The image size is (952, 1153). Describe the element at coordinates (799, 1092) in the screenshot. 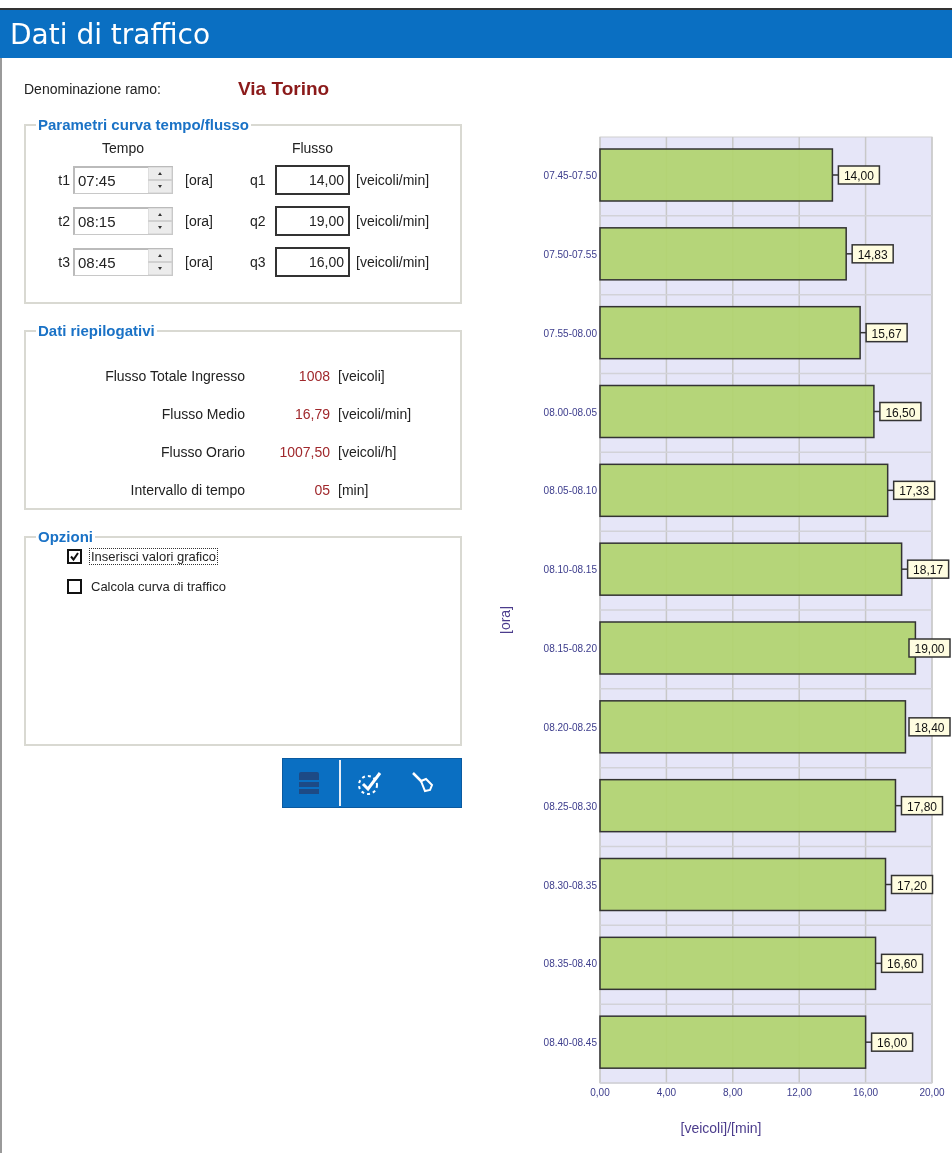

I see `tick-label: 12,00` at that location.